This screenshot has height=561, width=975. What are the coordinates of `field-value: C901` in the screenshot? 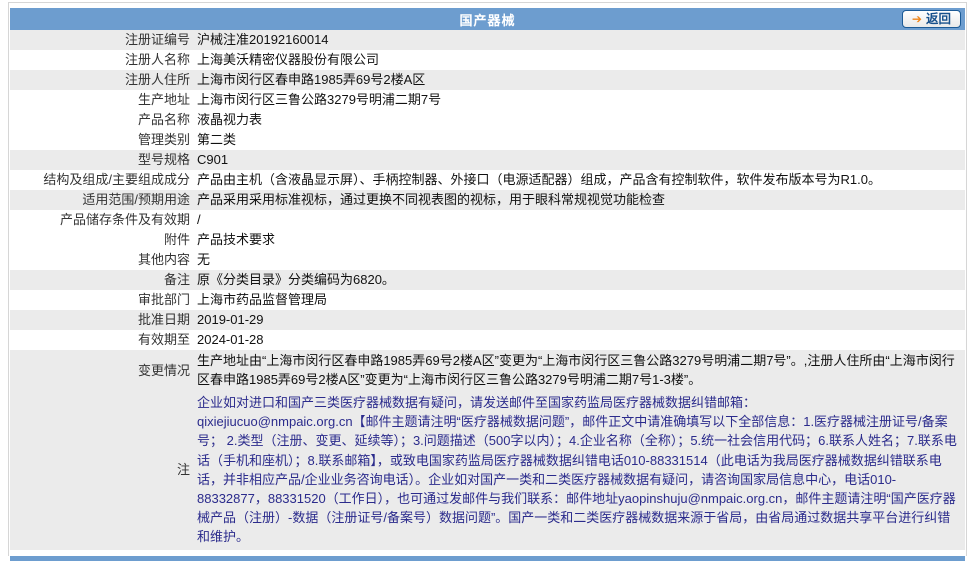 It's located at (581, 160).